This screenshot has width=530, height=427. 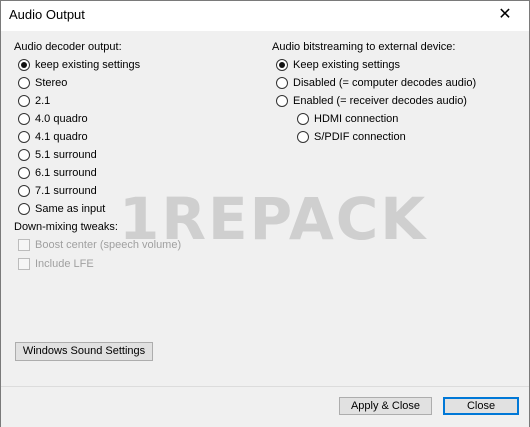 I want to click on decoder-option-label: keep existing settings, so click(x=88, y=65).